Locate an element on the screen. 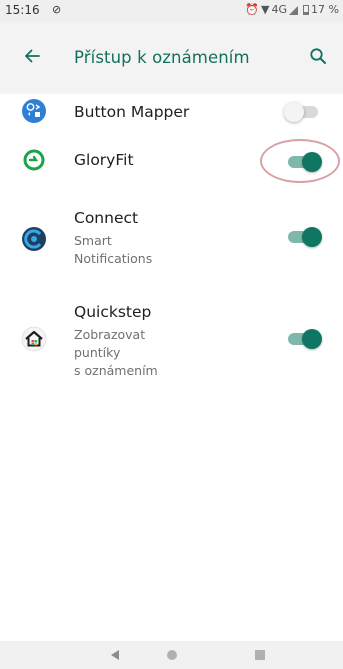  status-time: 15:16 is located at coordinates (22, 10).